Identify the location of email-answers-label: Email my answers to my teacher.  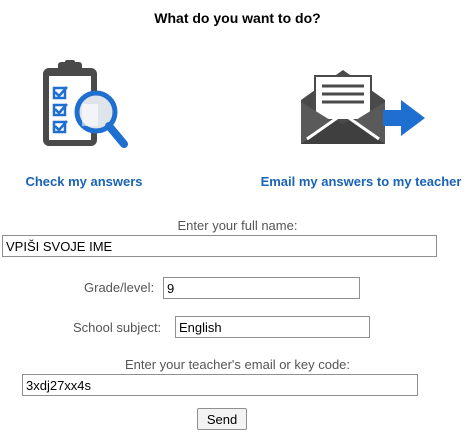
(361, 181).